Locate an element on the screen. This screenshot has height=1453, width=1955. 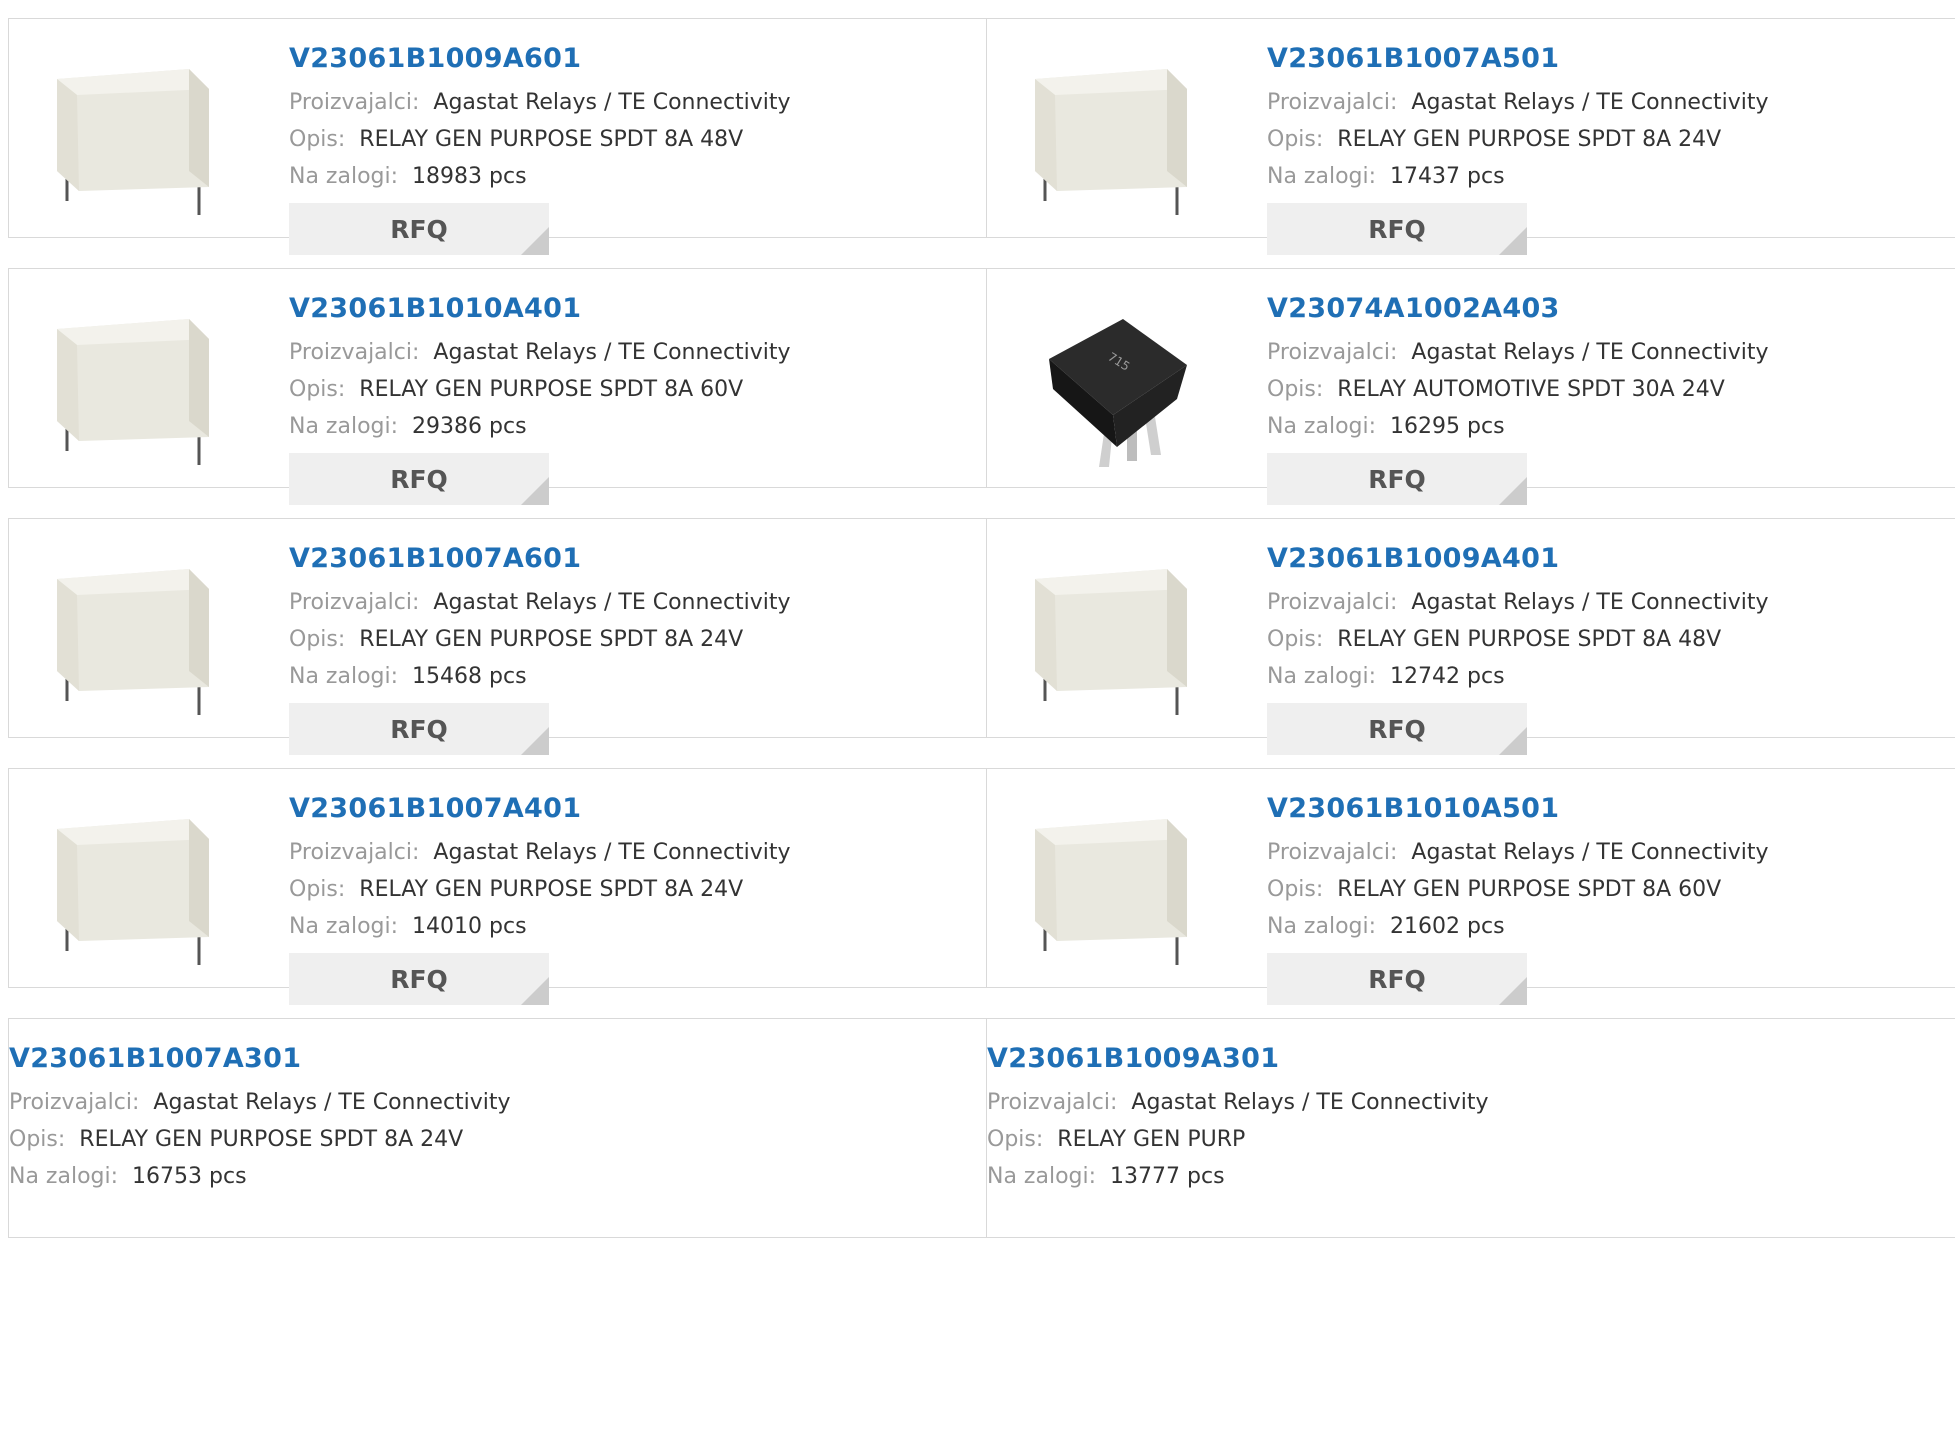
part-number-link: V23061B1009A401 is located at coordinates (1518, 558).